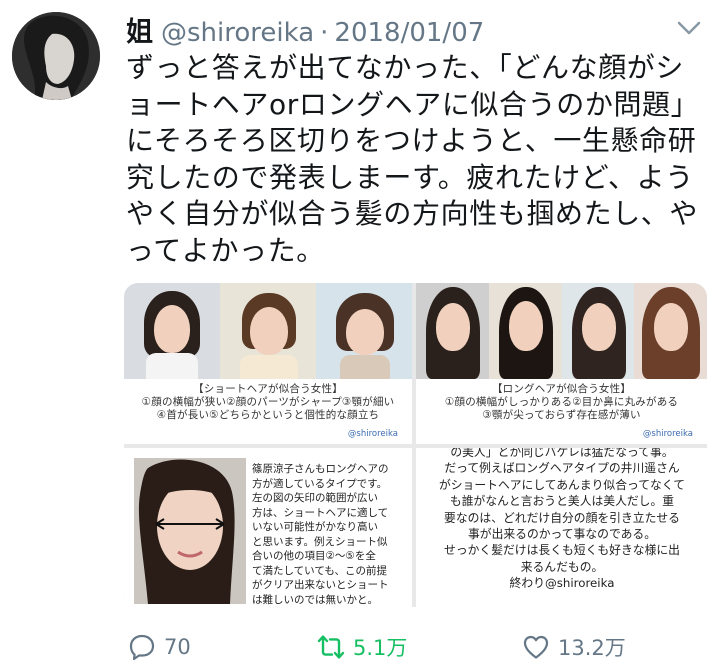  What do you see at coordinates (56, 56) in the screenshot?
I see `avatar` at bounding box center [56, 56].